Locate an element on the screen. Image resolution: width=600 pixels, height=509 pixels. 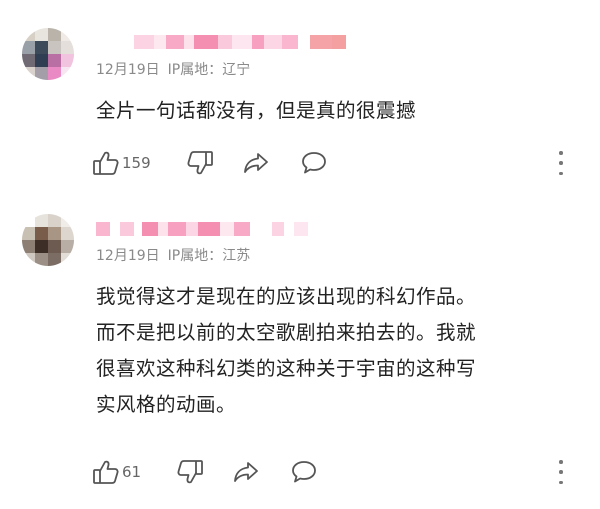
comment-meta: 12月19日 IP属地：辽宁 is located at coordinates (173, 69).